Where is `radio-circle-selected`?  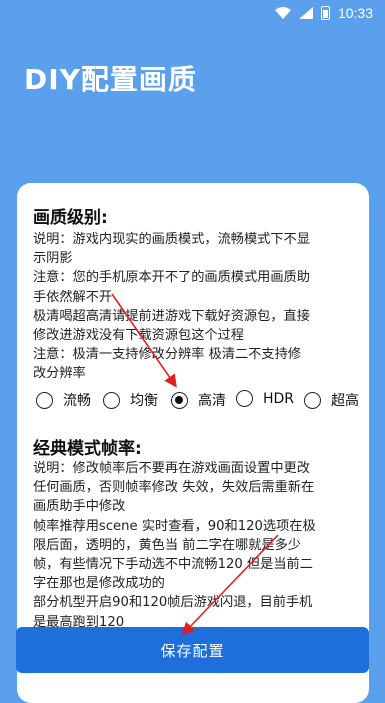 radio-circle-selected is located at coordinates (179, 400).